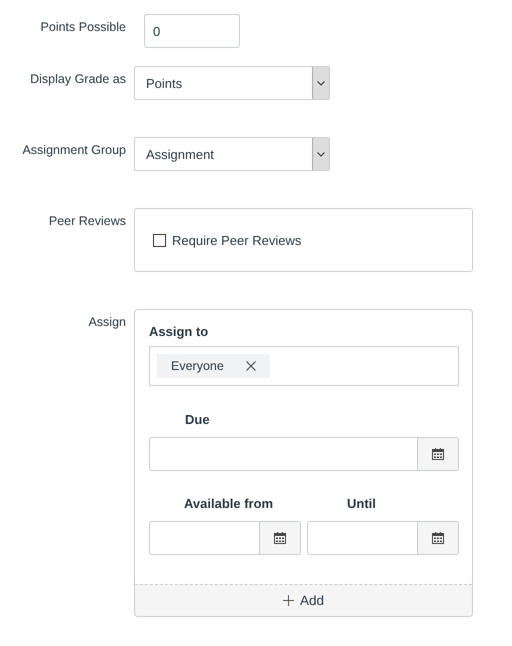  I want to click on field-label: Display Grade as, so click(77, 79).